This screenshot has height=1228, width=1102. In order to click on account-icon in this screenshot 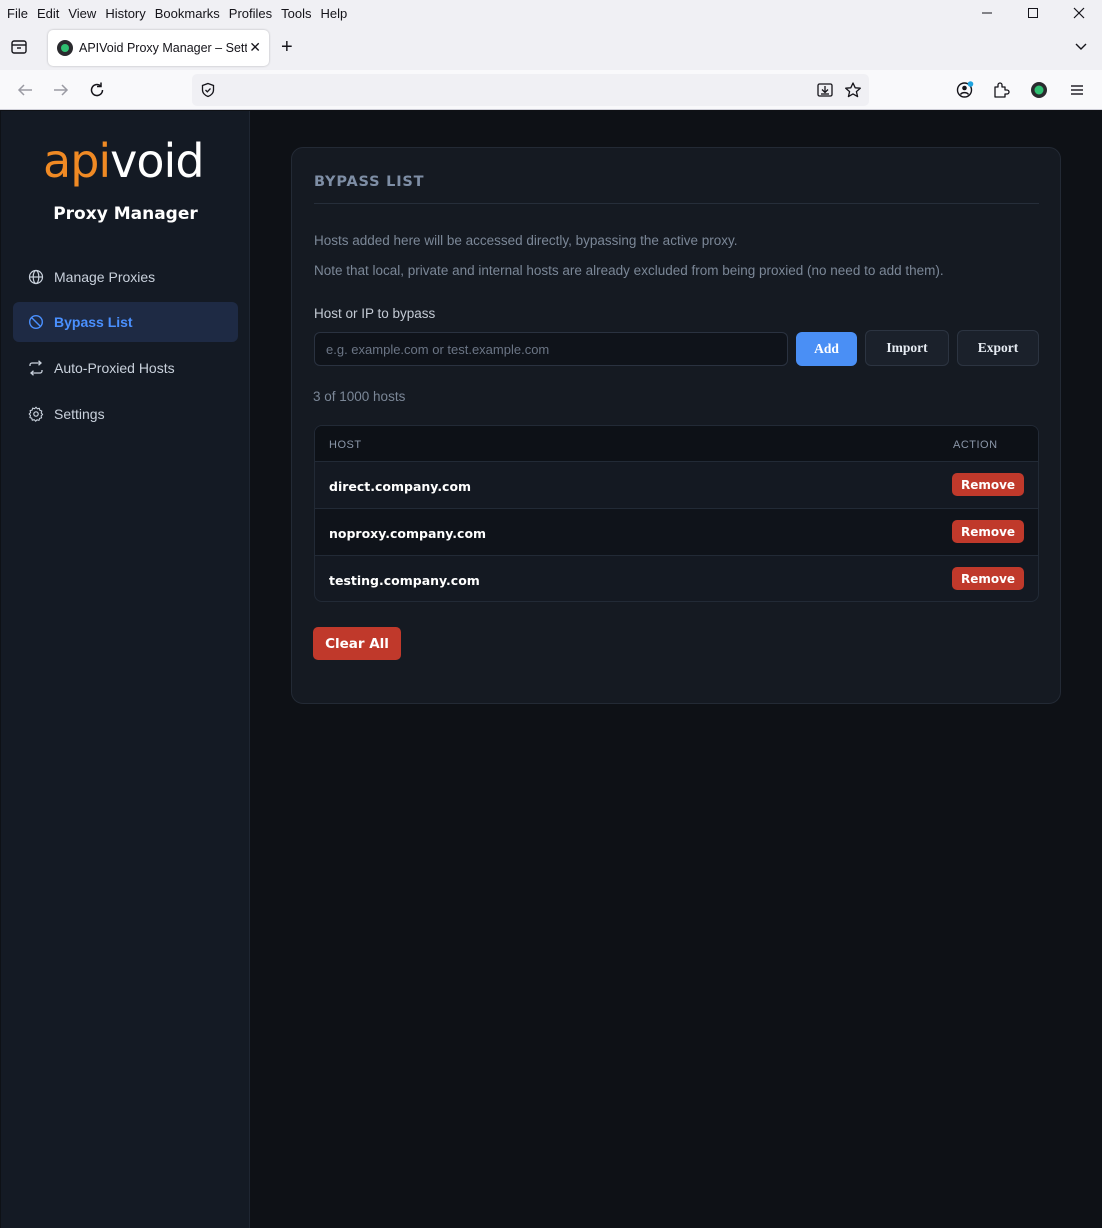, I will do `click(965, 89)`.